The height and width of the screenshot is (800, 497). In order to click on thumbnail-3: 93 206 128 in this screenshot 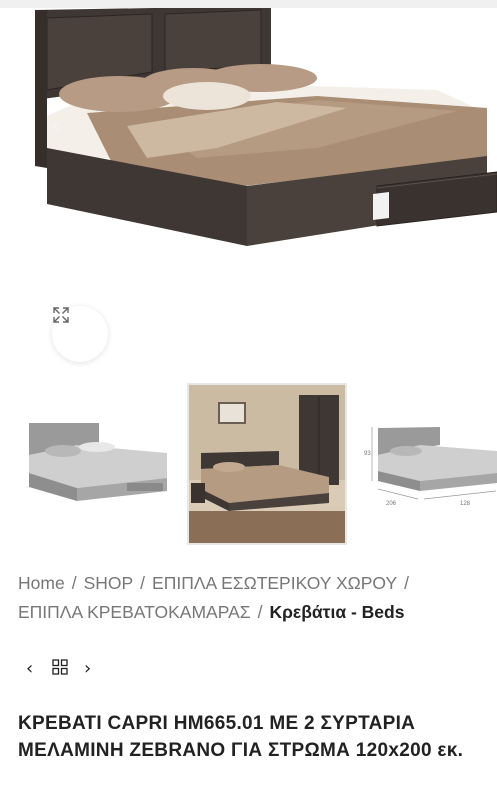, I will do `click(428, 464)`.